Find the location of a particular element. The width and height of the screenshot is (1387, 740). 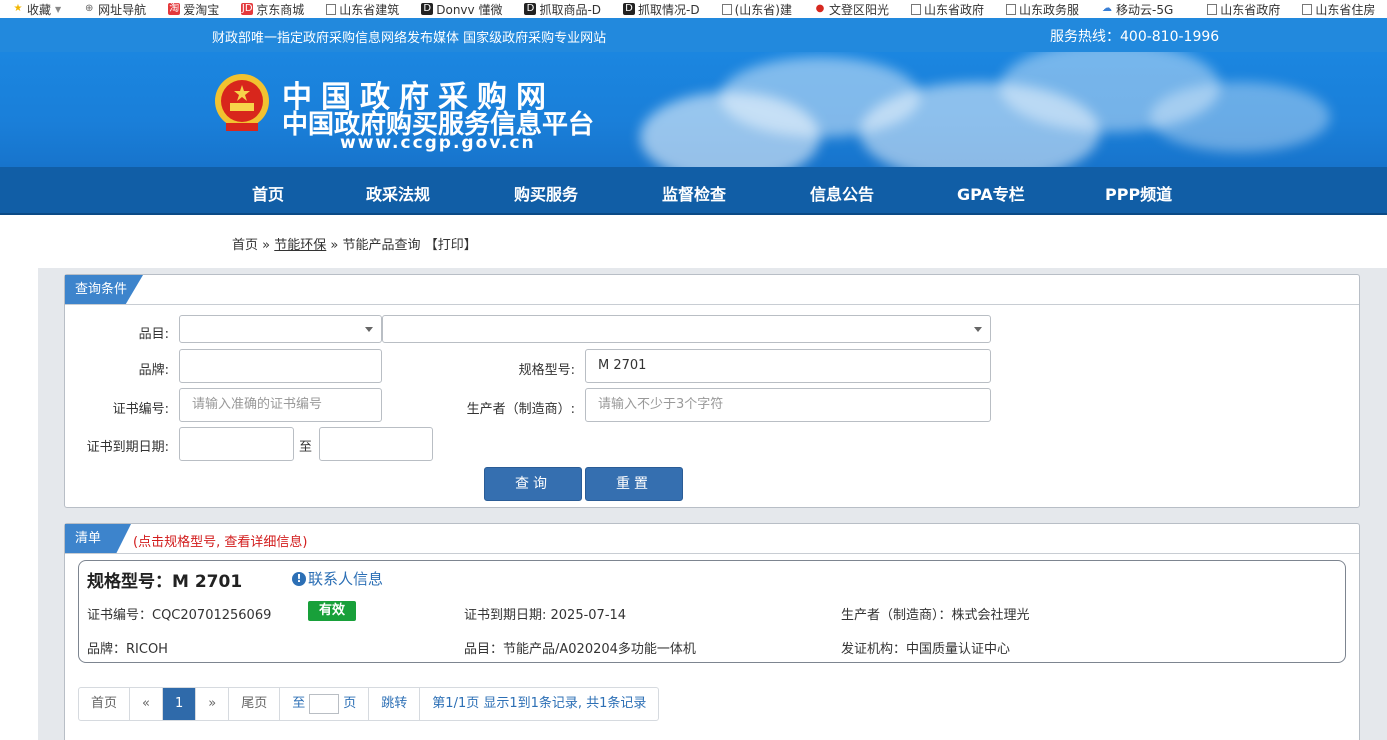

manufacturer-input: 请输入不少于3个字符 is located at coordinates (788, 405).